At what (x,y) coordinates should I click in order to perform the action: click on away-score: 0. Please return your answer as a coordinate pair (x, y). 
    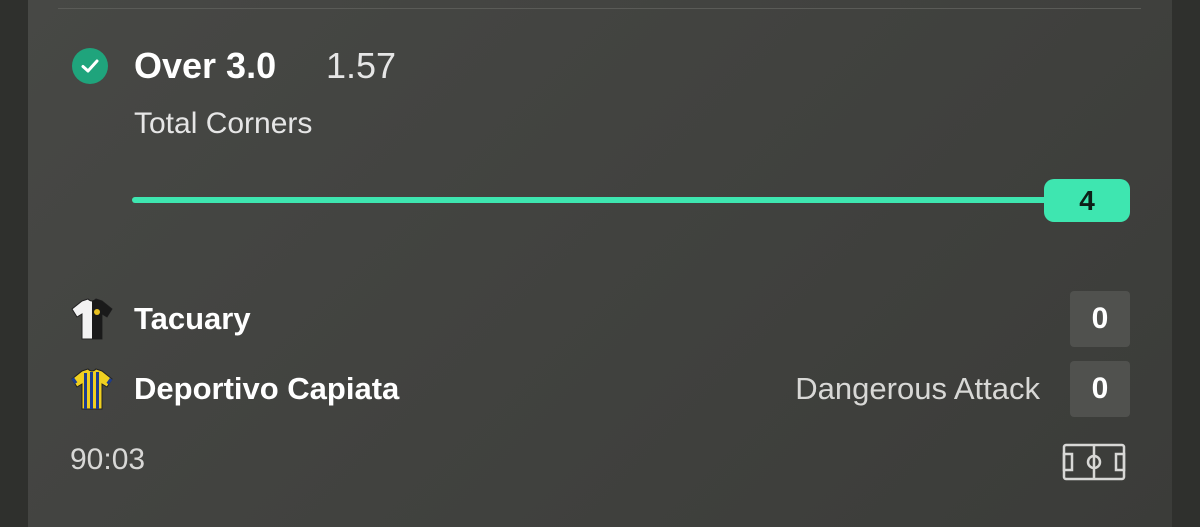
    Looking at the image, I should click on (1100, 389).